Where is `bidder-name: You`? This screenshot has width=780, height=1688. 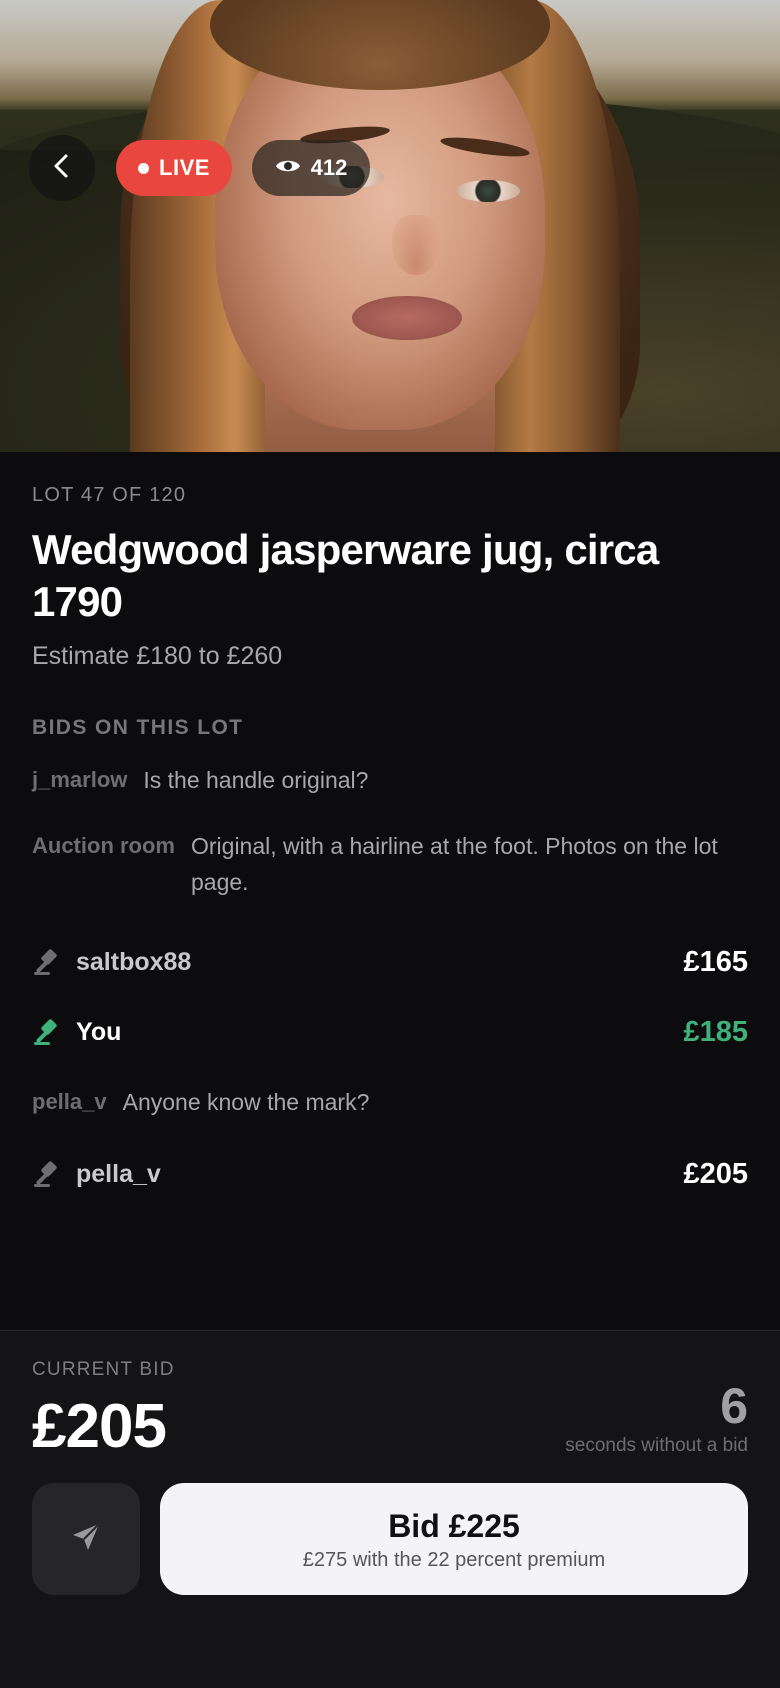
bidder-name: You is located at coordinates (99, 1031).